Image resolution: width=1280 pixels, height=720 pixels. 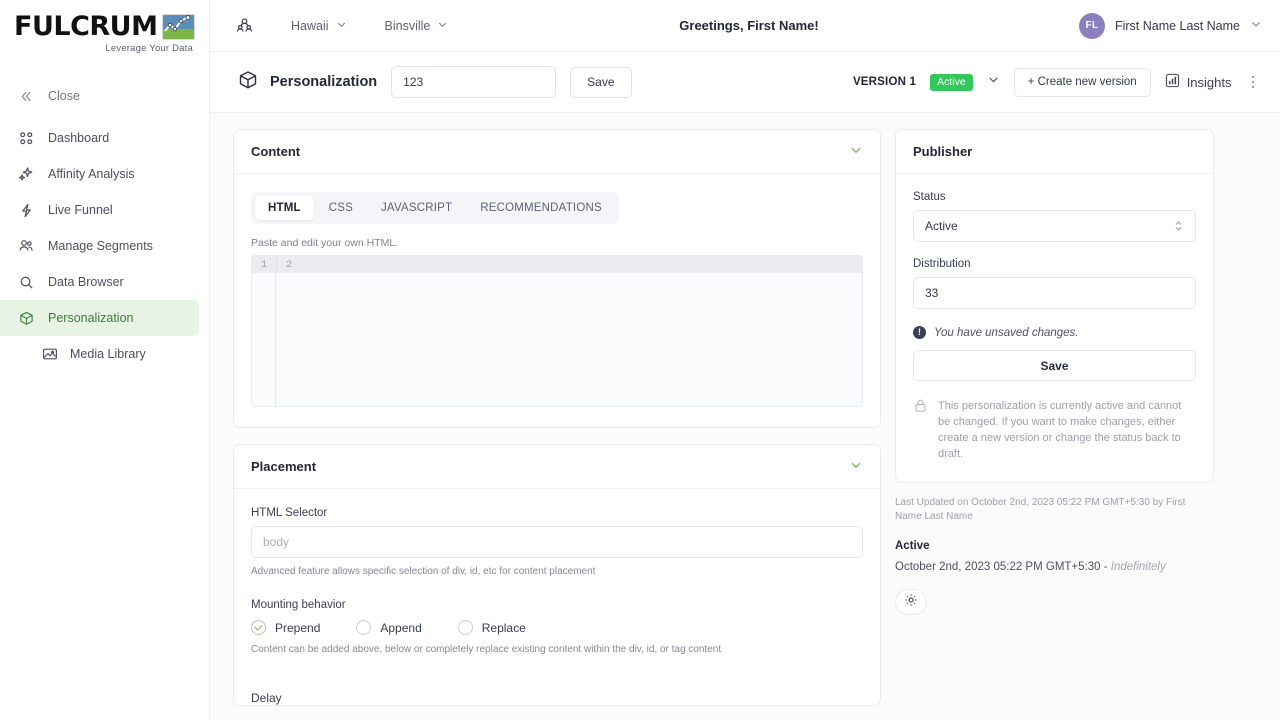 What do you see at coordinates (557, 627) in the screenshot?
I see `mounting-behavior-group: Prepend Append Replace` at bounding box center [557, 627].